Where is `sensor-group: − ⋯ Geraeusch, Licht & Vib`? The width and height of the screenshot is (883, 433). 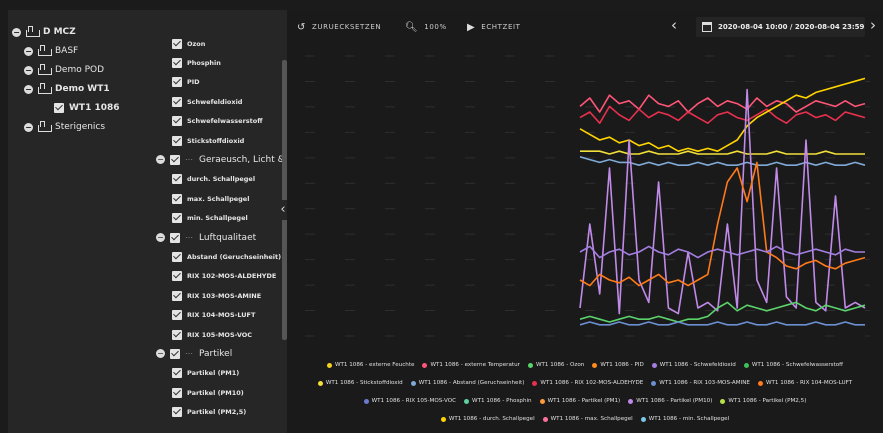
sensor-group: − ⋯ Geraeusch, Licht & Vib is located at coordinates (221, 159).